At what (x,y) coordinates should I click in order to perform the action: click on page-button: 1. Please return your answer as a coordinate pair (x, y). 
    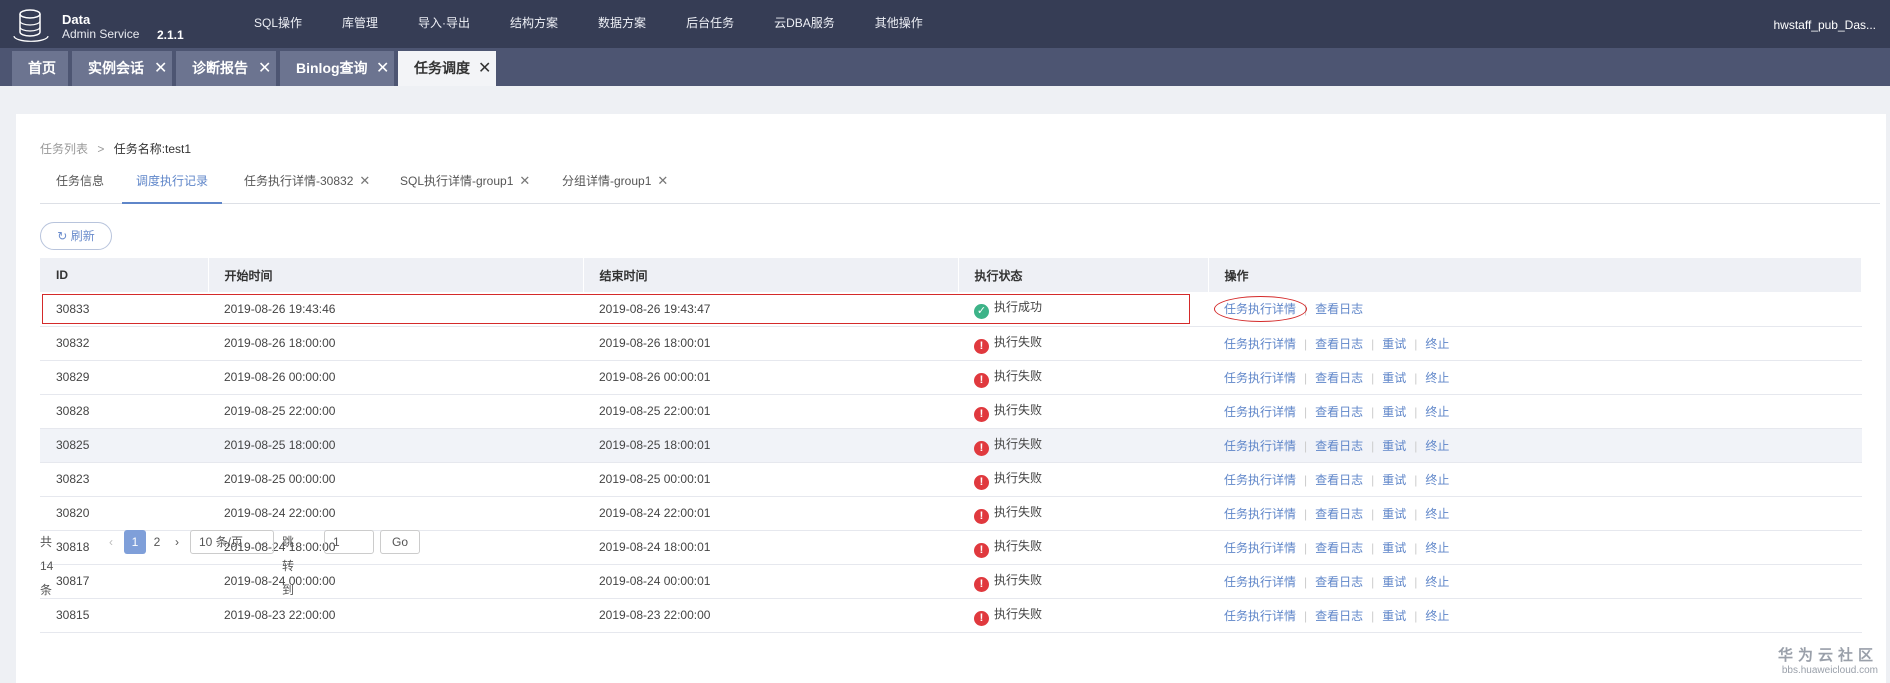
    Looking at the image, I should click on (135, 542).